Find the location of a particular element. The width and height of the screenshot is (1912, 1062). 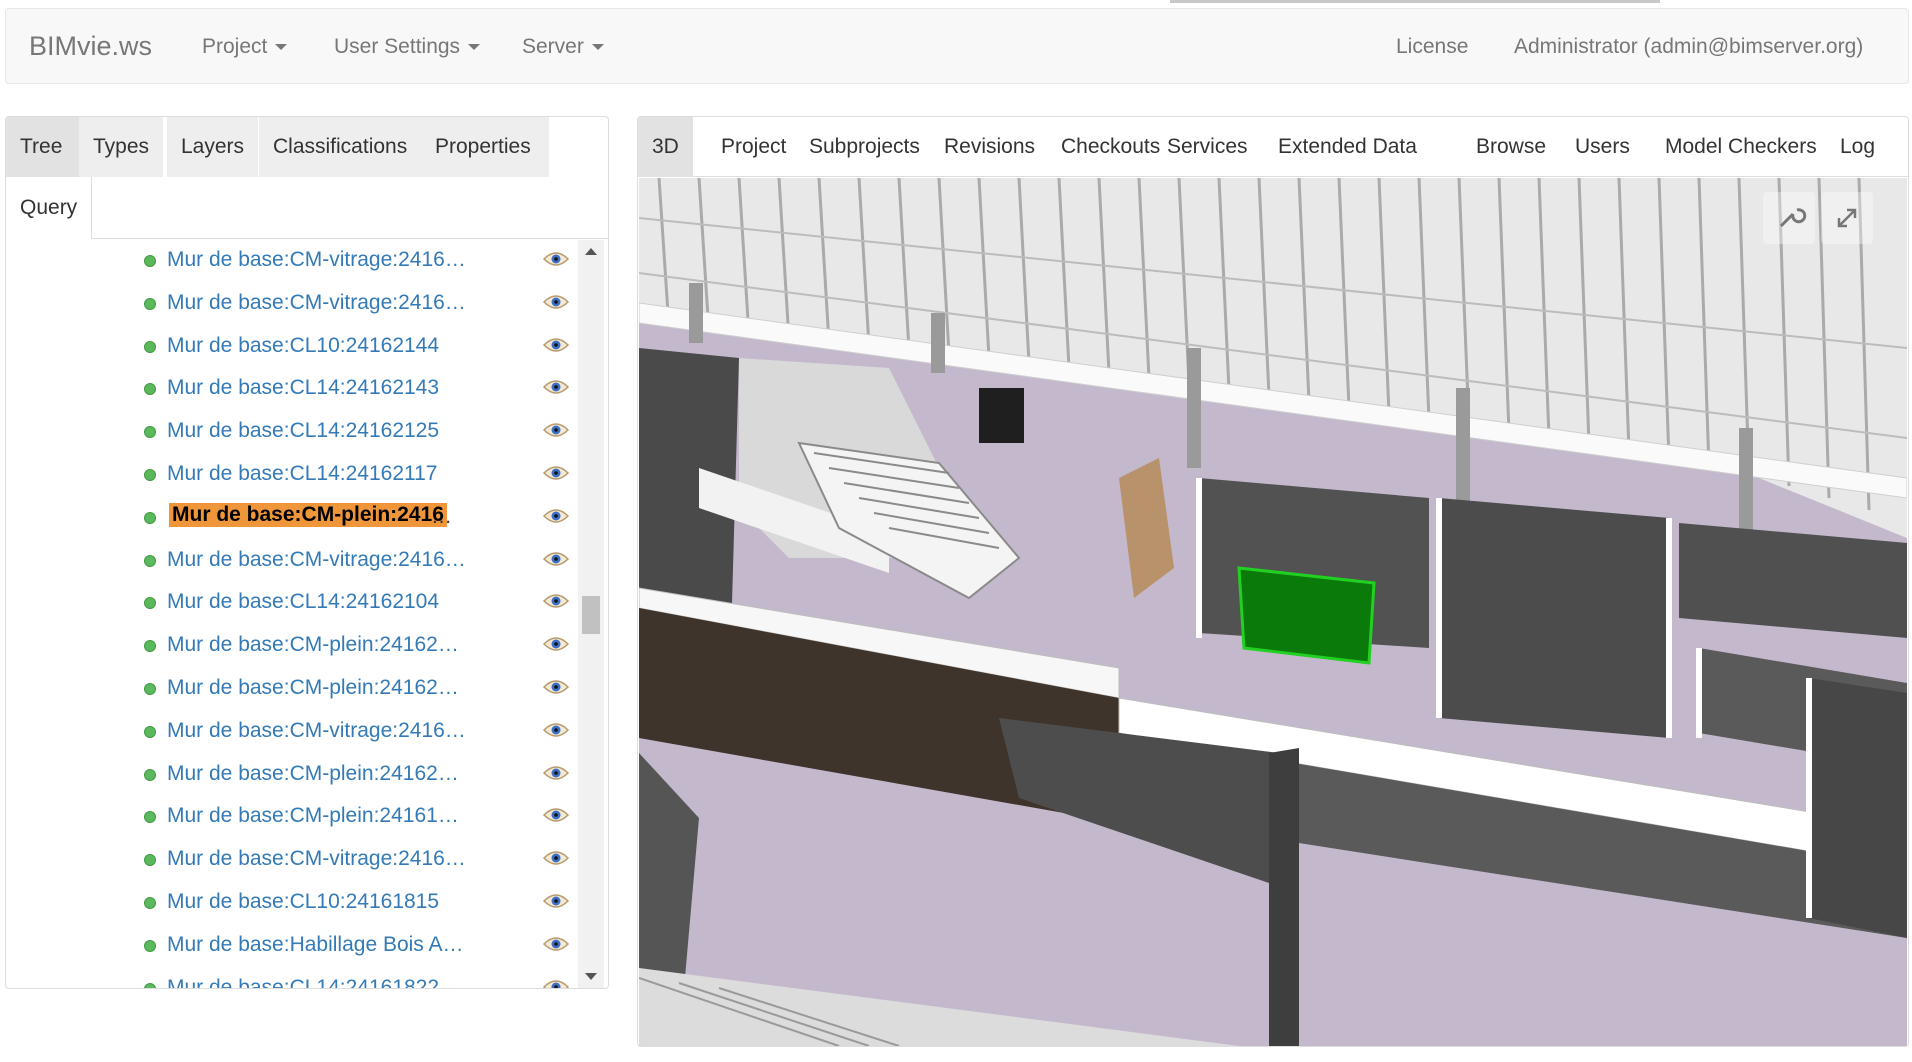

tab-checkouts: Checkouts is located at coordinates (1110, 147).